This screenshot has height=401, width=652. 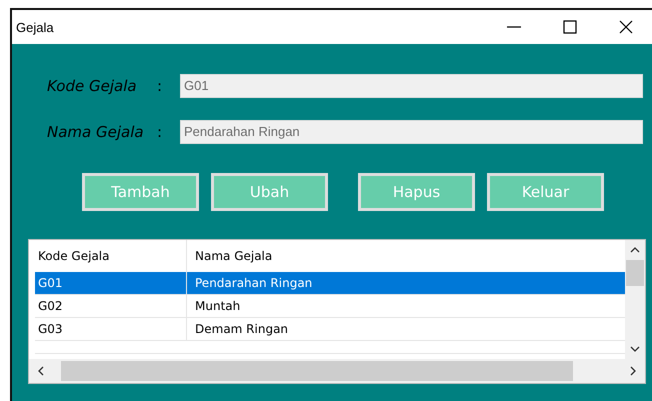 I want to click on field-label: Nama Gejala, so click(x=96, y=131).